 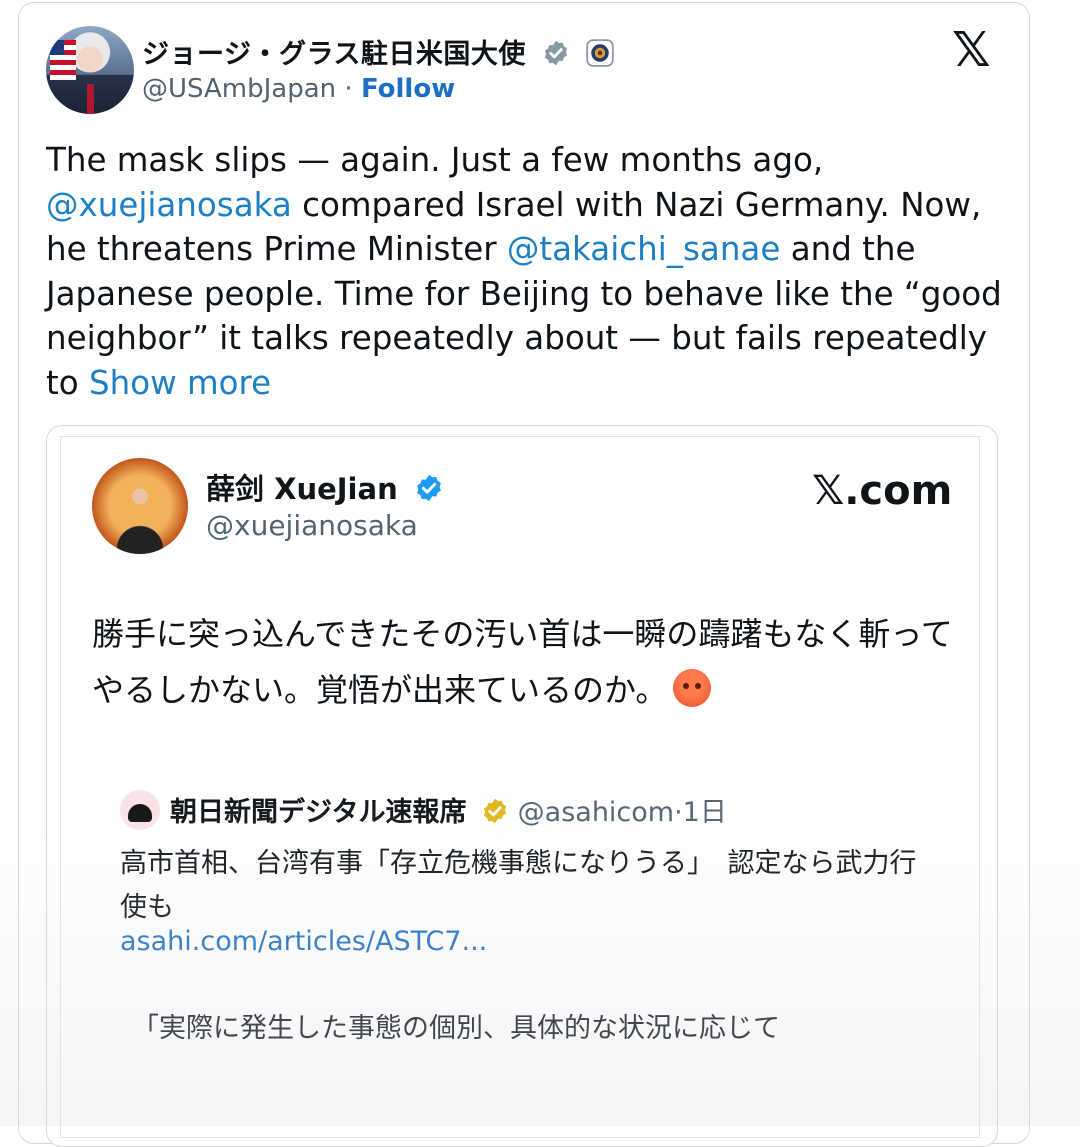 I want to click on author-name-row: ジョージ・グラス駐日米国大使, so click(x=378, y=53).